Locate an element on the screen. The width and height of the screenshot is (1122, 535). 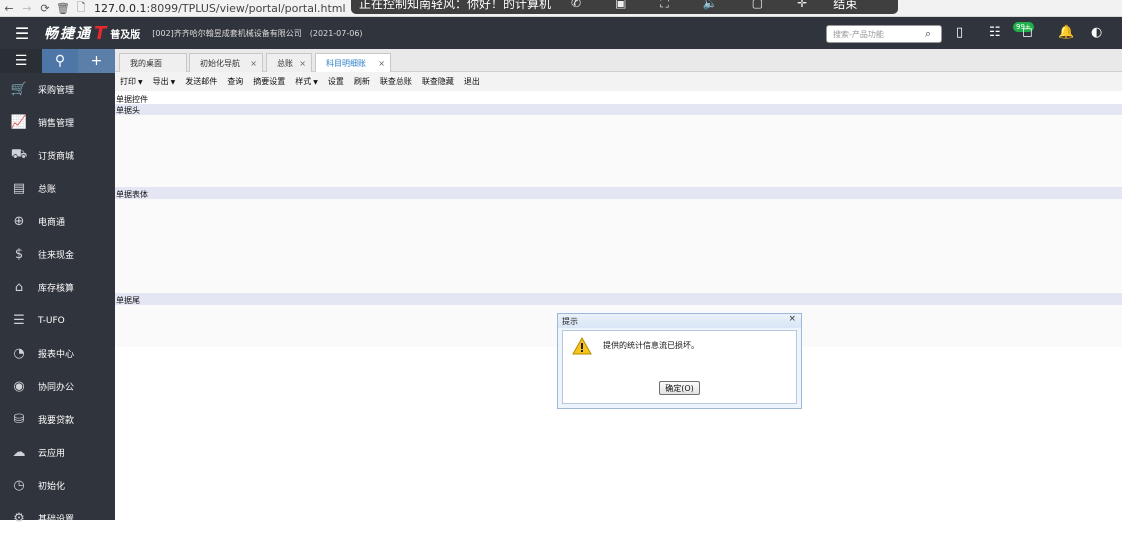
trash-icon: 🗑 is located at coordinates (63, 8).